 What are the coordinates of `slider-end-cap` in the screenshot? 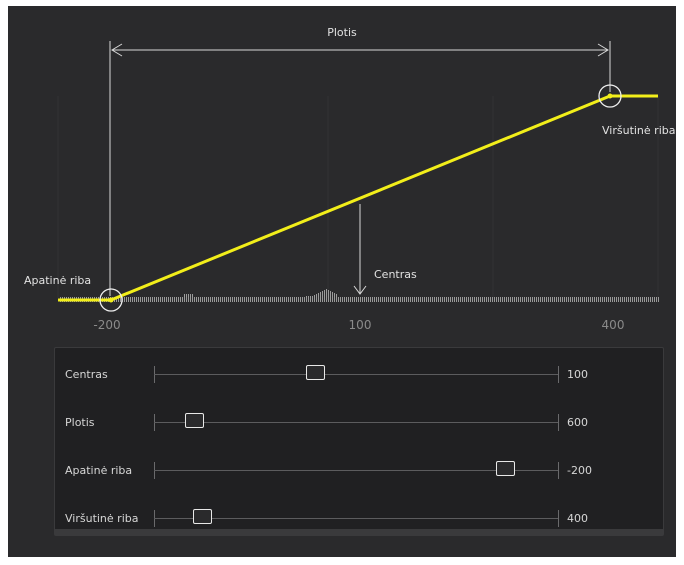 It's located at (558, 422).